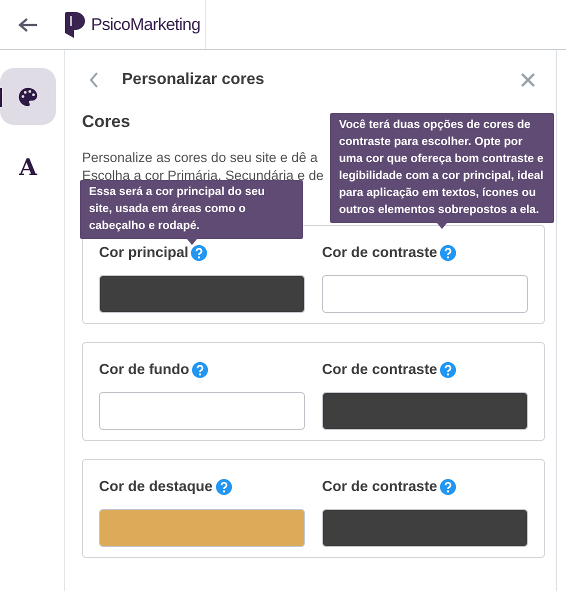  I want to click on logo-icon, so click(75, 25).